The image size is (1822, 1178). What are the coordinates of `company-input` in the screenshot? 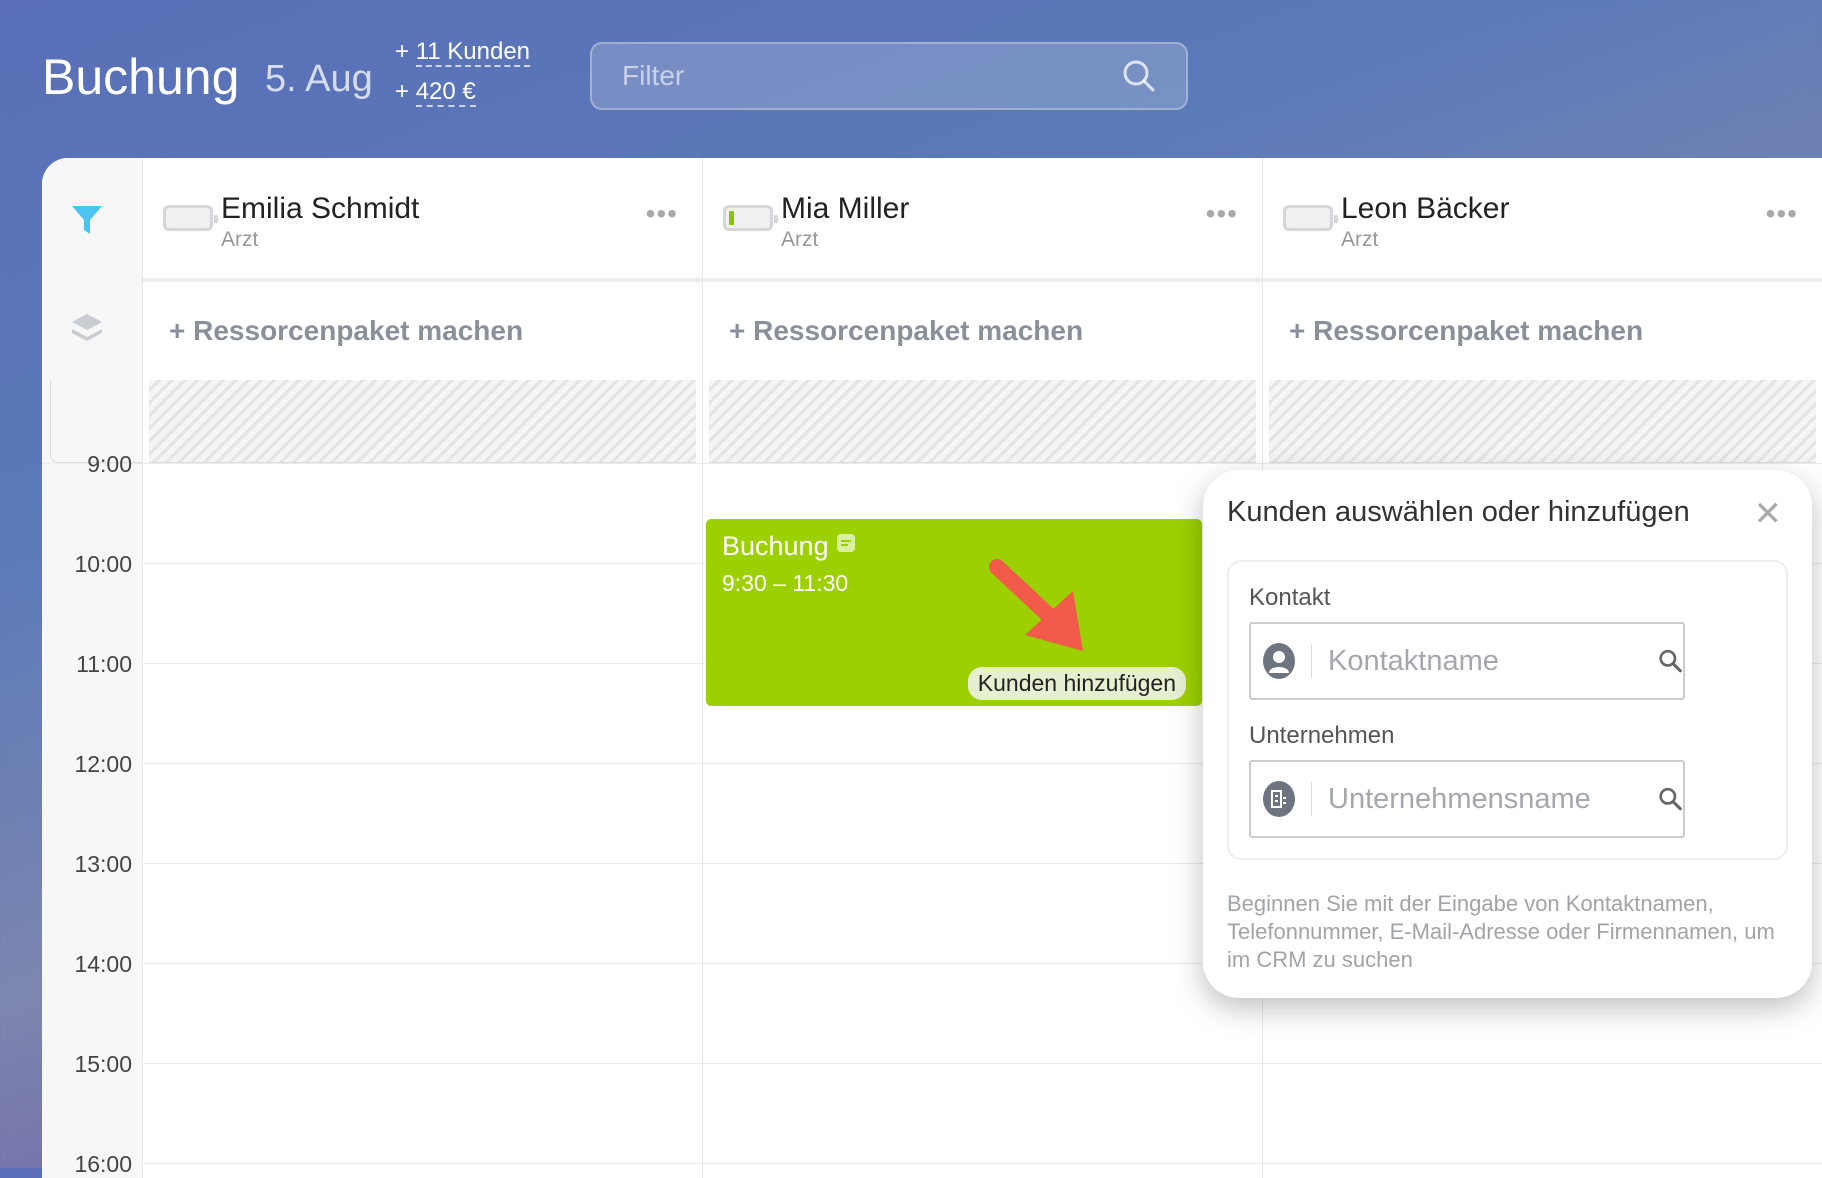 It's located at (1493, 799).